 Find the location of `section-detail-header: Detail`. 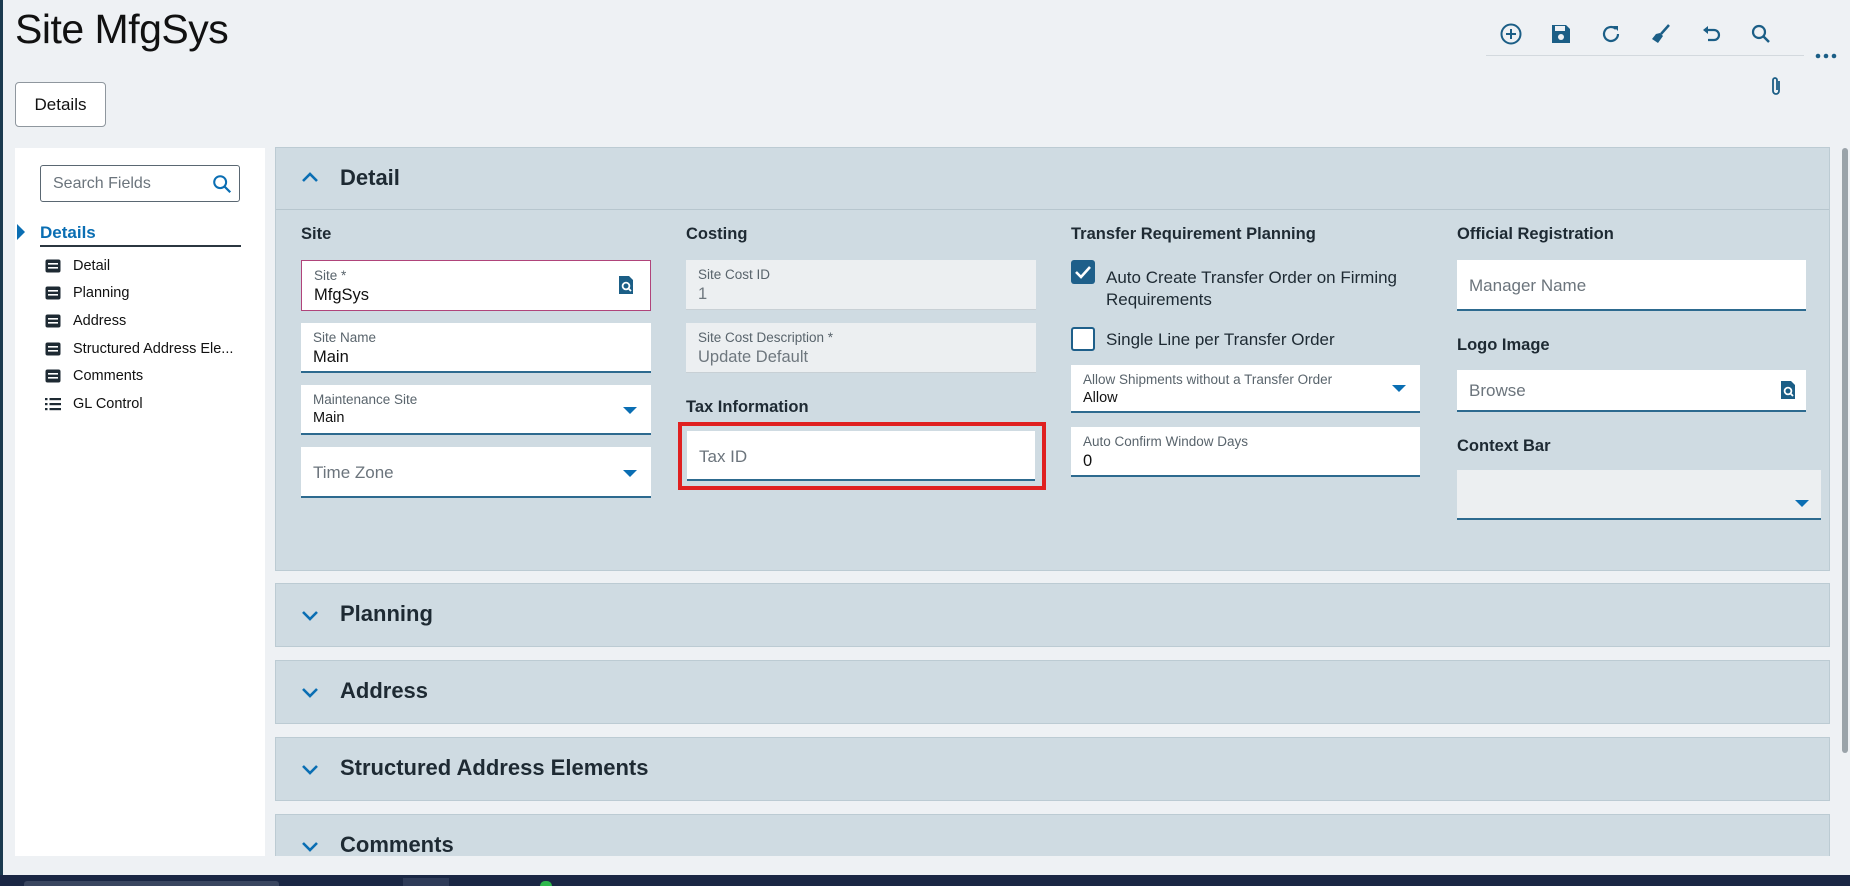

section-detail-header: Detail is located at coordinates (1052, 179).